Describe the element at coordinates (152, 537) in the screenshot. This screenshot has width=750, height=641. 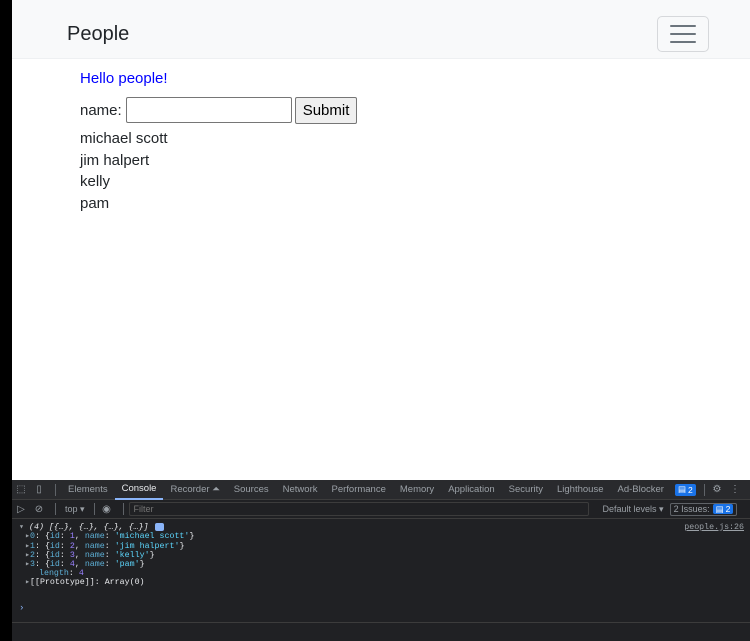
I see `item-name: 'michael scott'` at that location.